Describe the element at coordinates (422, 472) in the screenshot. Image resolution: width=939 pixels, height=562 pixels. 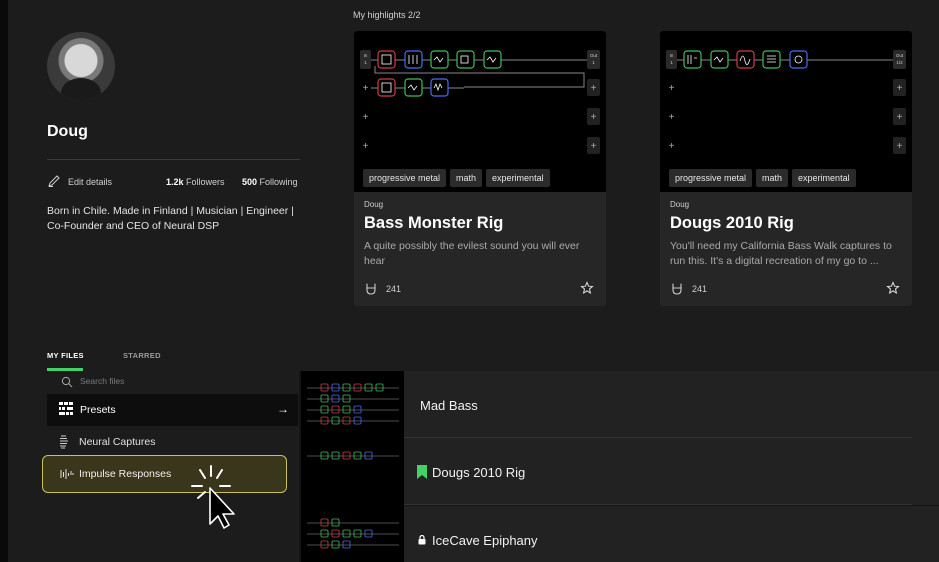
I see `bookmark-icon` at that location.